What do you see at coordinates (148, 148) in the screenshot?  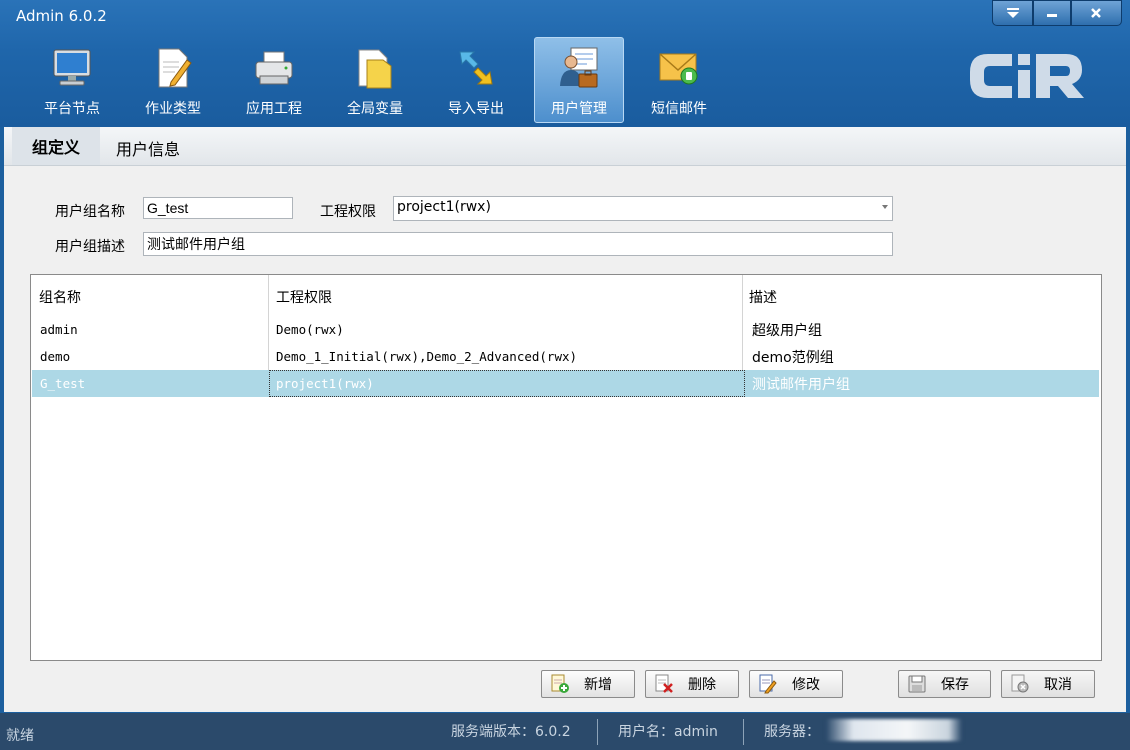 I see `tab-user-info: 用户信息` at bounding box center [148, 148].